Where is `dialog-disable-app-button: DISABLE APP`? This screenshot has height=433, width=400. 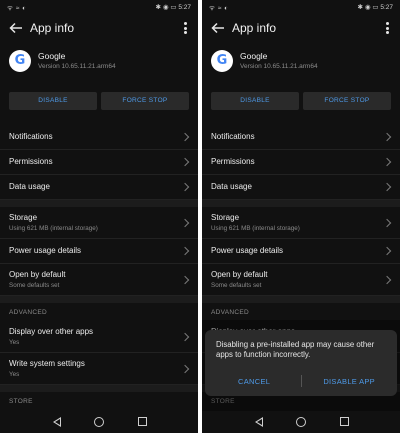 dialog-disable-app-button: DISABLE APP is located at coordinates (349, 381).